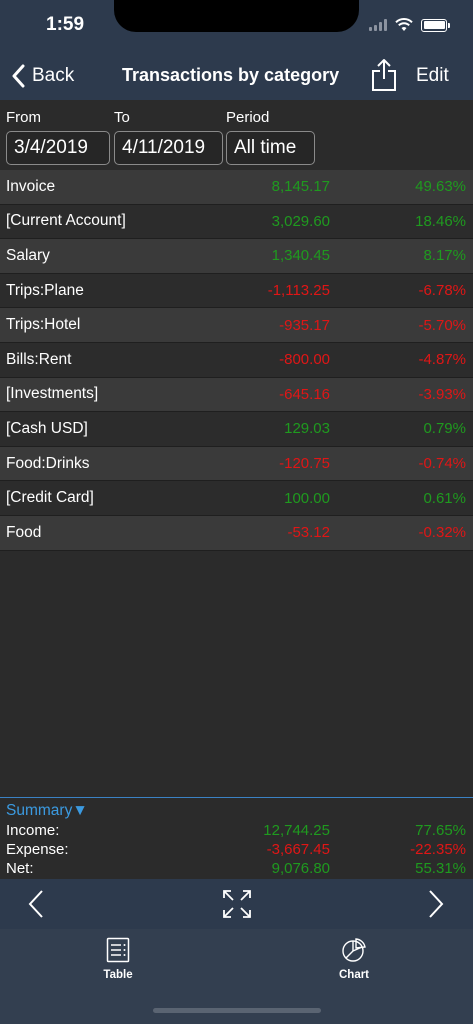  Describe the element at coordinates (307, 429) in the screenshot. I see `category-amount: 129.03` at that location.